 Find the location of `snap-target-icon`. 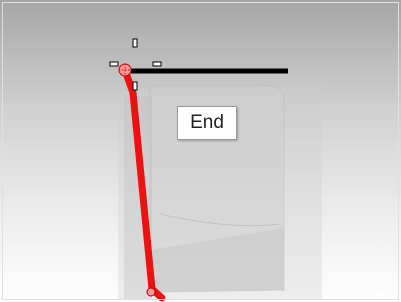

snap-target-icon is located at coordinates (125, 70).